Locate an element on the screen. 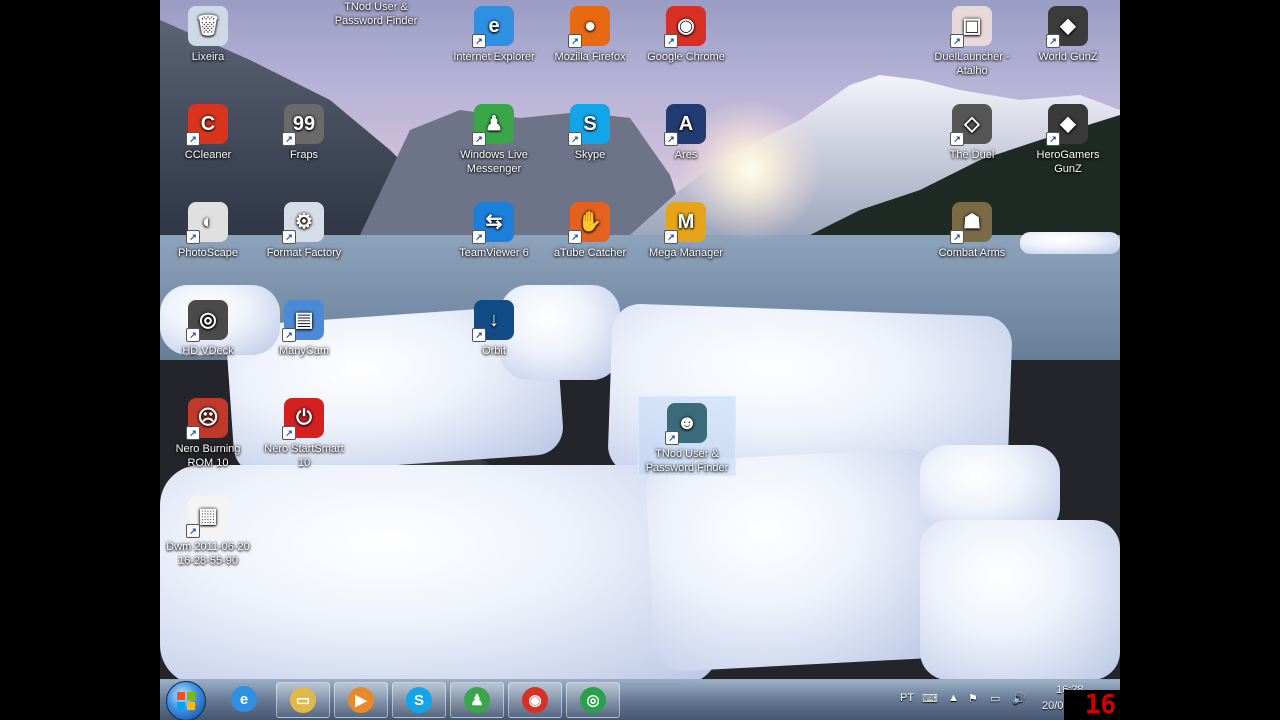  ice-floes is located at coordinates (1070, 243).